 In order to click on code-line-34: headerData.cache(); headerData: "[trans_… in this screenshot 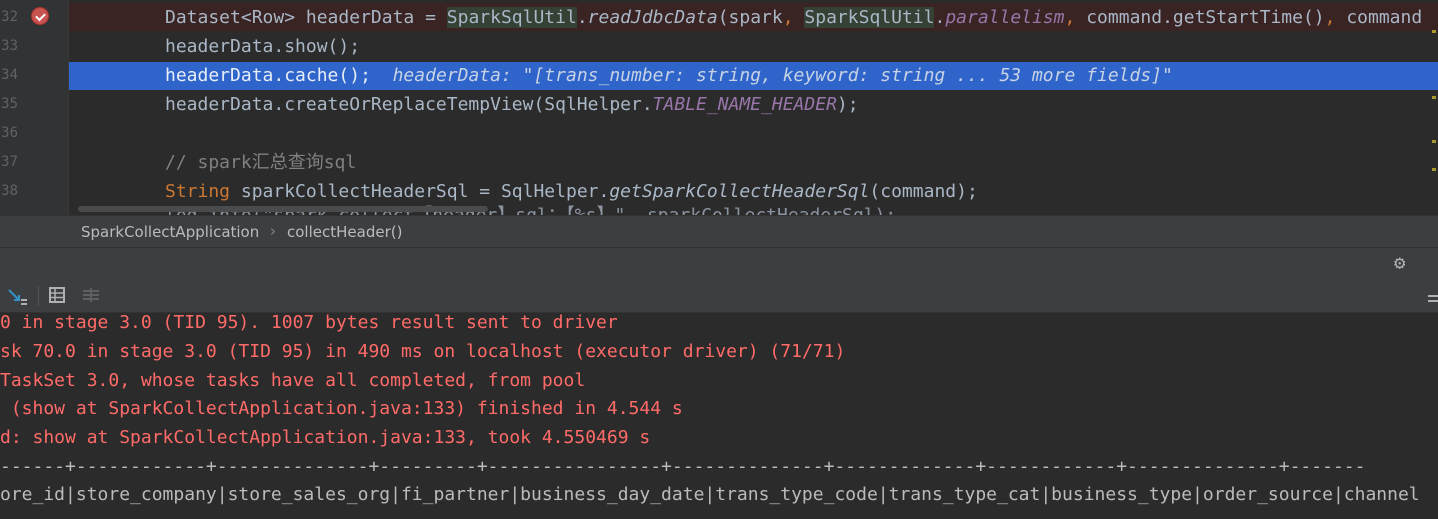, I will do `click(669, 75)`.